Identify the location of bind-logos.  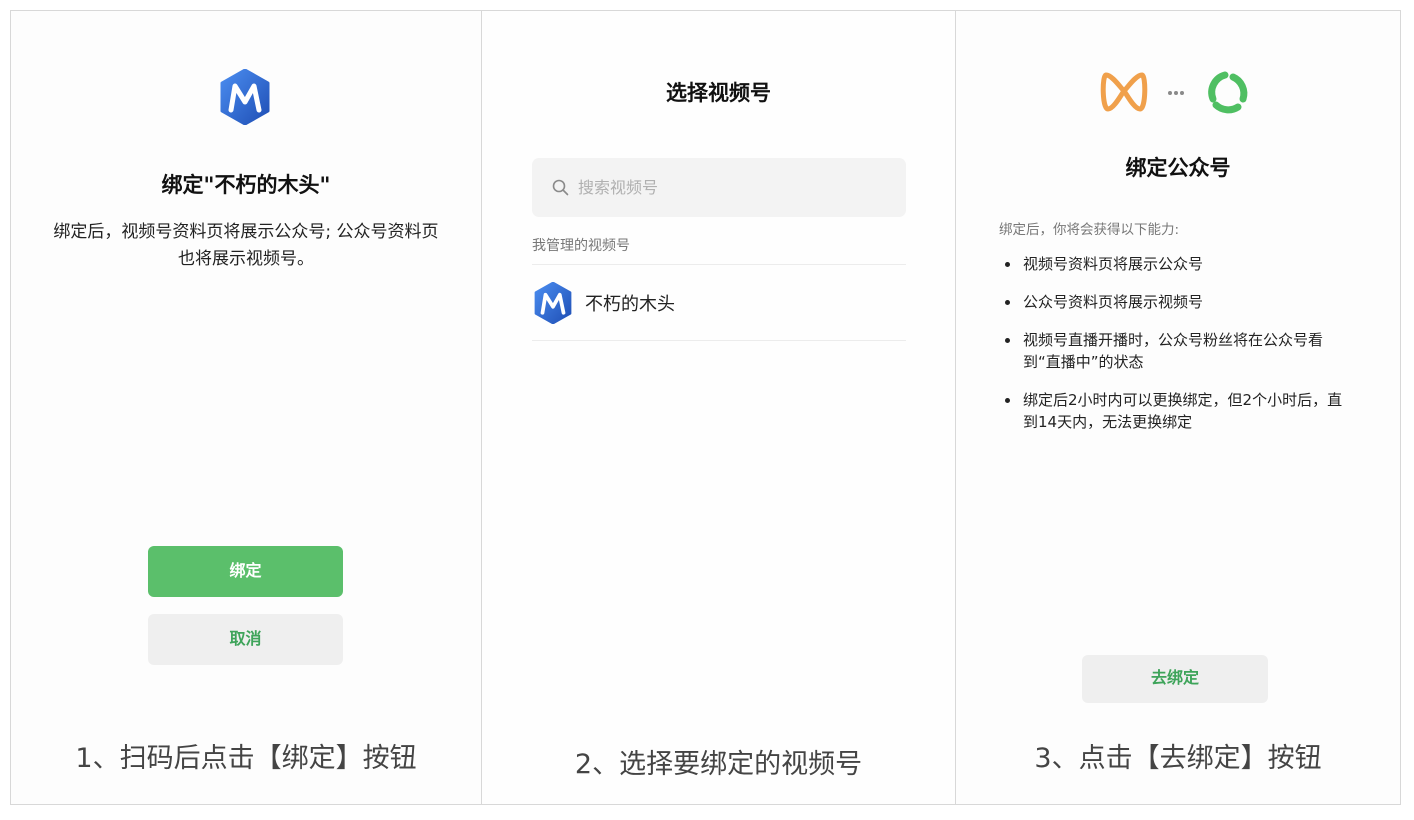
(1174, 92).